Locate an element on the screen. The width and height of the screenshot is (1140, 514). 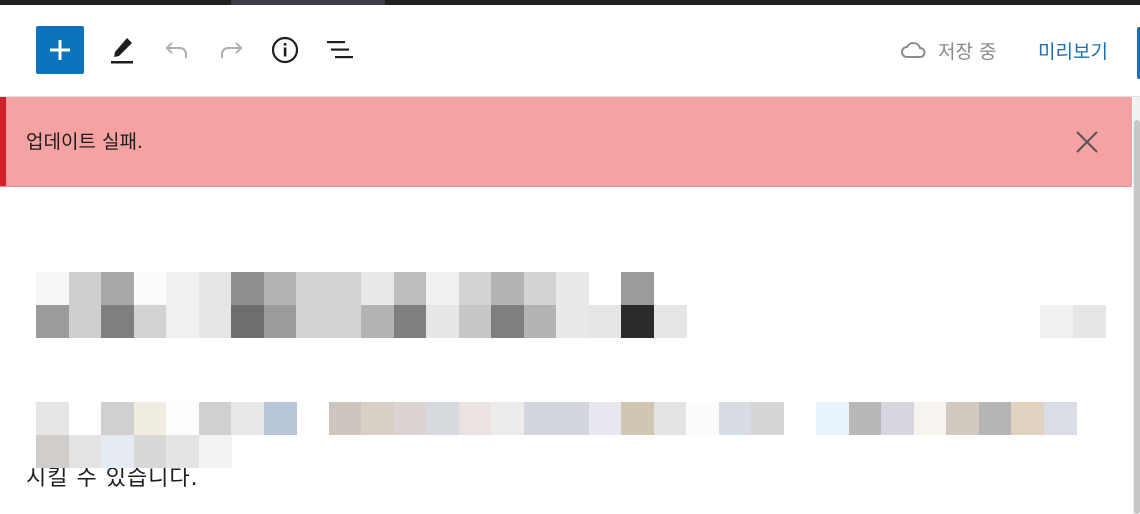
undo-button is located at coordinates (177, 50).